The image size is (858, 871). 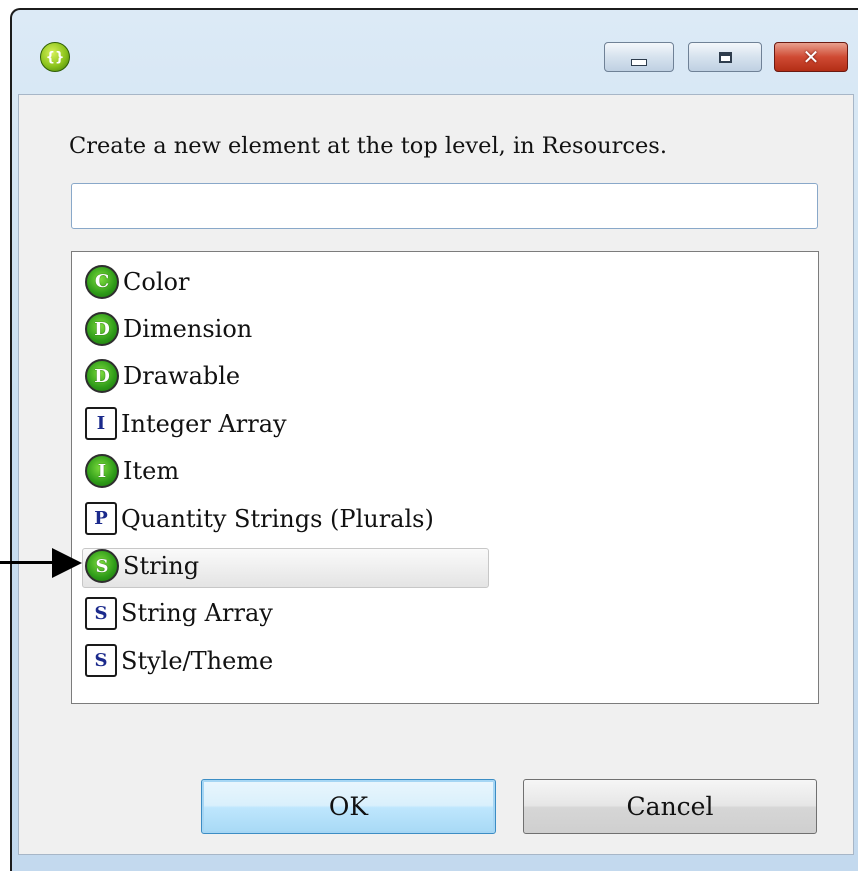 What do you see at coordinates (102, 281) in the screenshot?
I see `color-icon: C` at bounding box center [102, 281].